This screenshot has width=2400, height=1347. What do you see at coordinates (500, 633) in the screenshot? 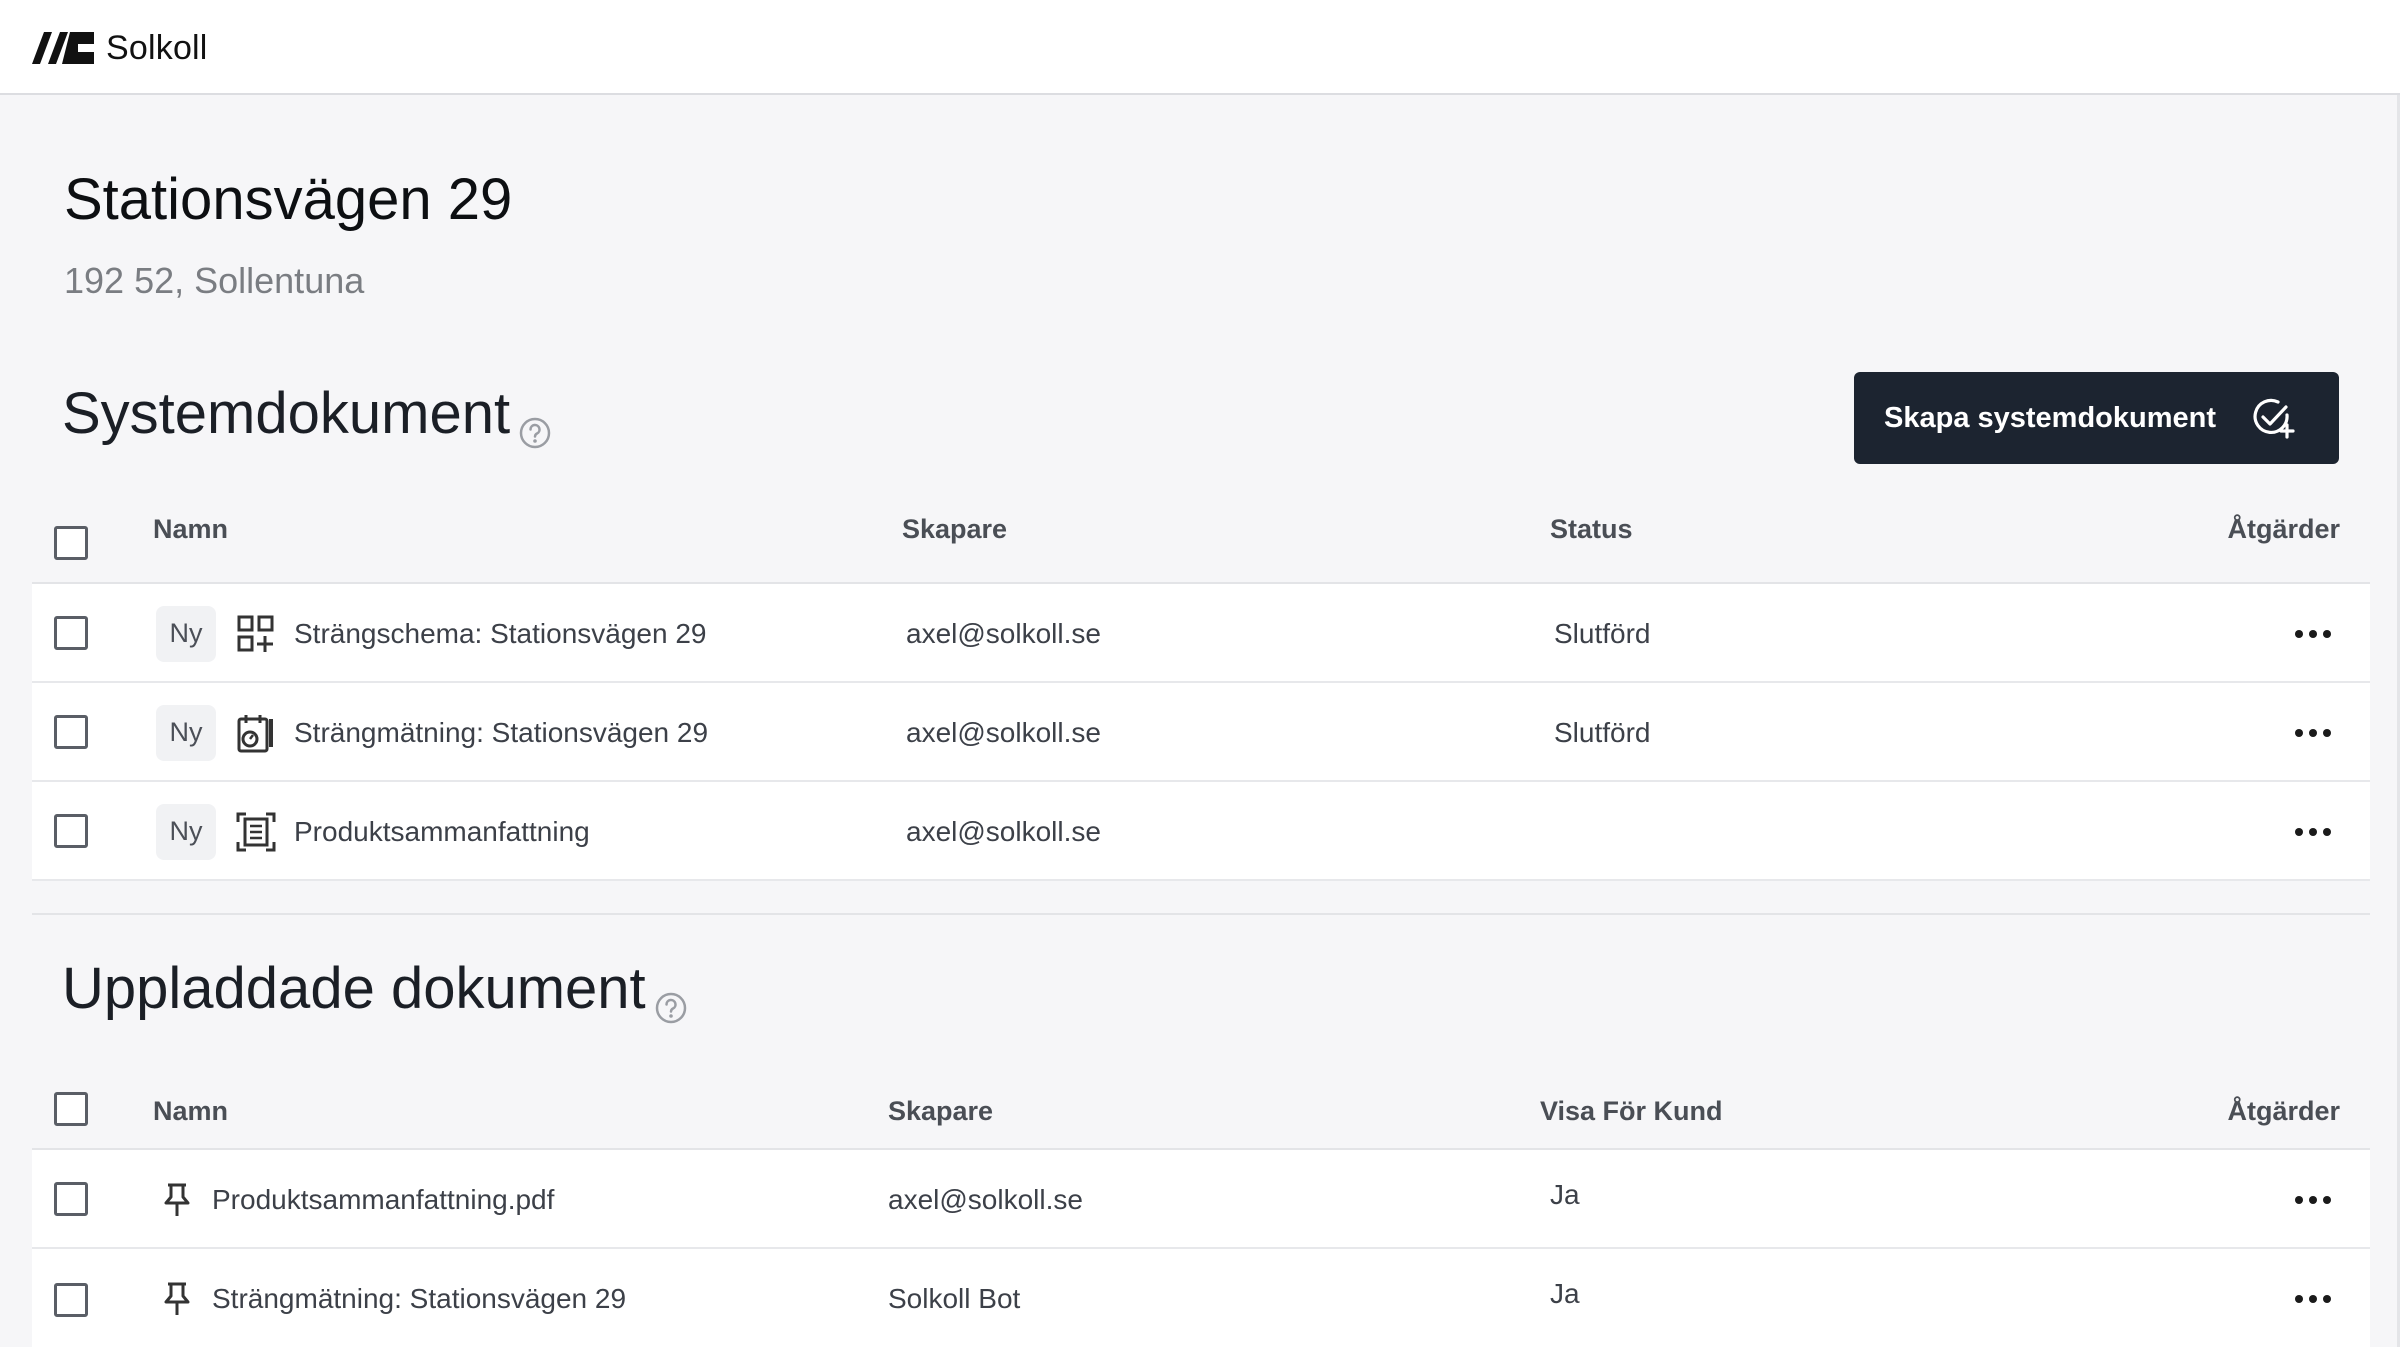
I see `document-name: Strängschema: Stationsvägen 29` at bounding box center [500, 633].